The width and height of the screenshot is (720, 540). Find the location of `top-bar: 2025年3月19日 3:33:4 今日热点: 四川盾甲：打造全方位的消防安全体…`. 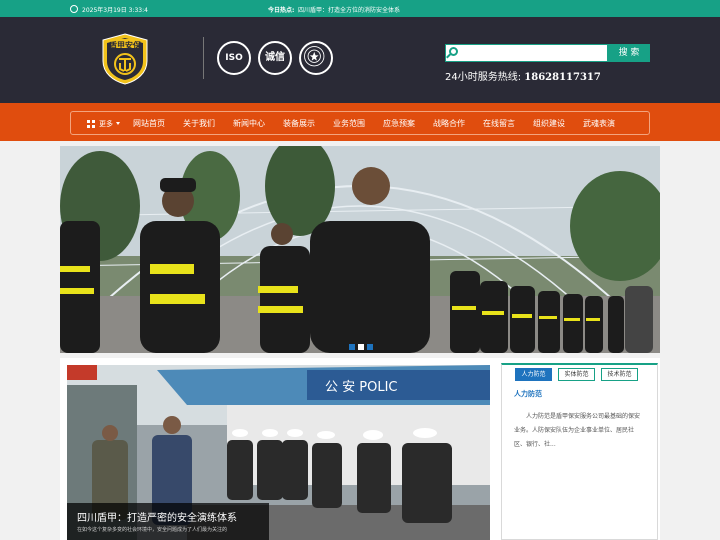

top-bar: 2025年3月19日 3:33:4 今日热点: 四川盾甲：打造全方位的消防安全体… is located at coordinates (360, 8).